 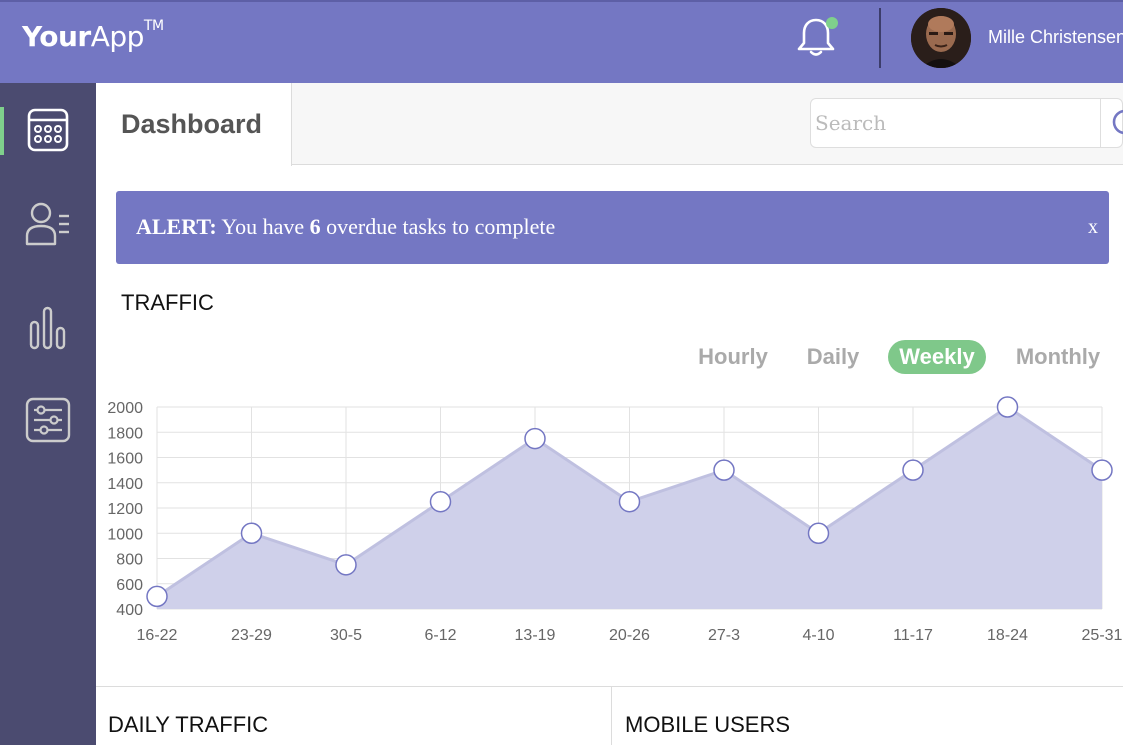 I want to click on avatar, so click(x=941, y=38).